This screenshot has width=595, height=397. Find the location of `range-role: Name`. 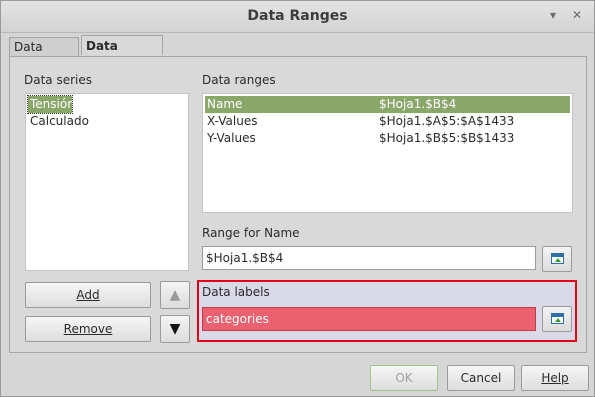

range-role: Name is located at coordinates (225, 104).